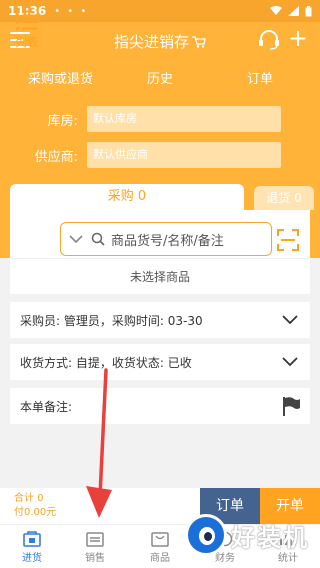 The height and width of the screenshot is (568, 320). I want to click on supplier-row: 供应商: 默认供应商, so click(160, 155).